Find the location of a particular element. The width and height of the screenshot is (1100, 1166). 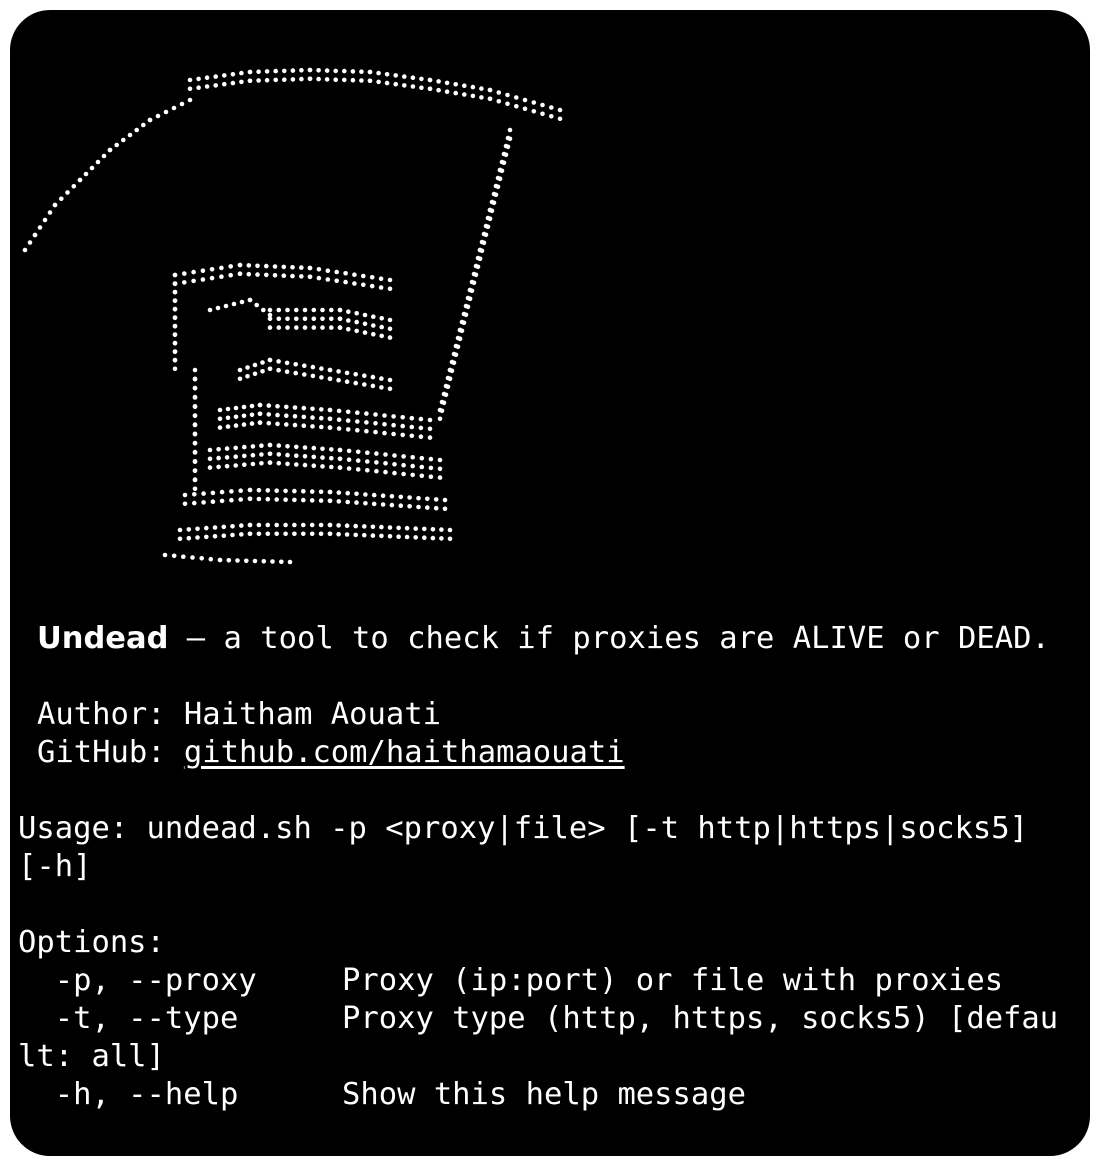

tool-name: Undead is located at coordinates (103, 638).